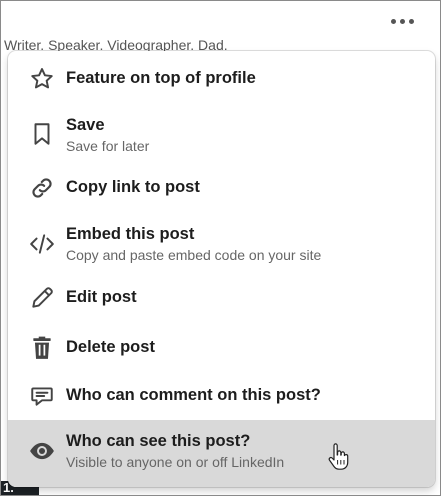  Describe the element at coordinates (193, 395) in the screenshot. I see `menu-item-label: Who can comment on this post?` at that location.